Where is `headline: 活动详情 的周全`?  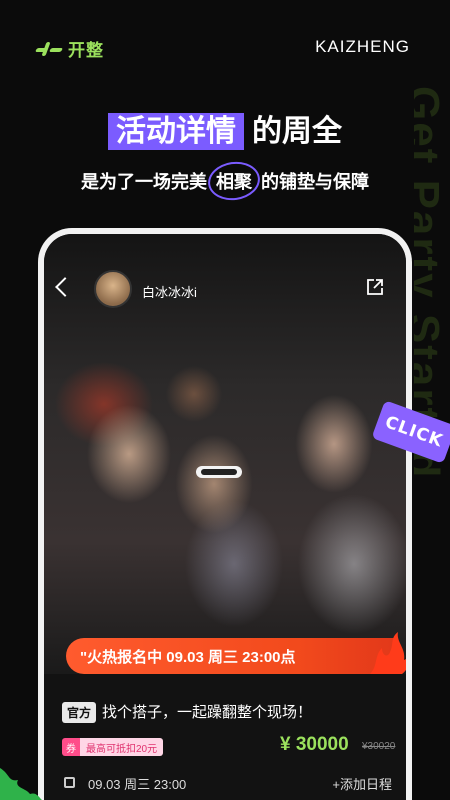 headline: 活动详情 的周全 is located at coordinates (225, 128).